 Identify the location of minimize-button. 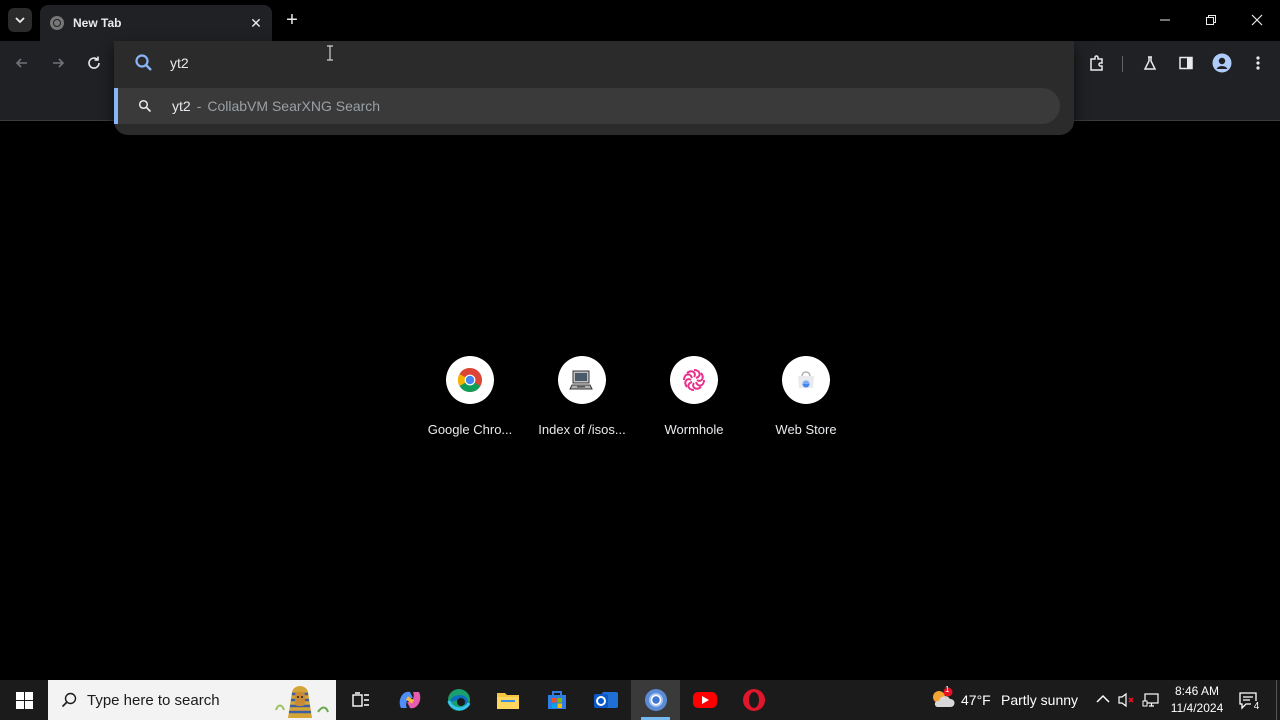
(1165, 20).